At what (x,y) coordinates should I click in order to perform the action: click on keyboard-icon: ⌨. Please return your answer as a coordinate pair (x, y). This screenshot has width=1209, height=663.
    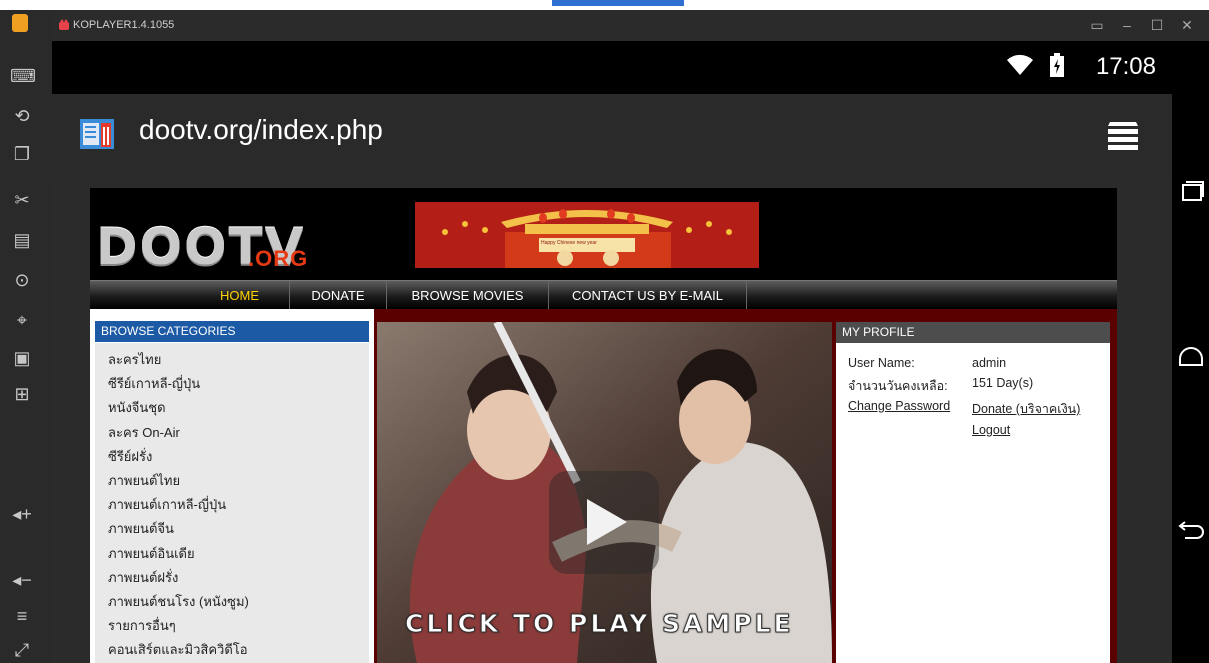
    Looking at the image, I should click on (23, 76).